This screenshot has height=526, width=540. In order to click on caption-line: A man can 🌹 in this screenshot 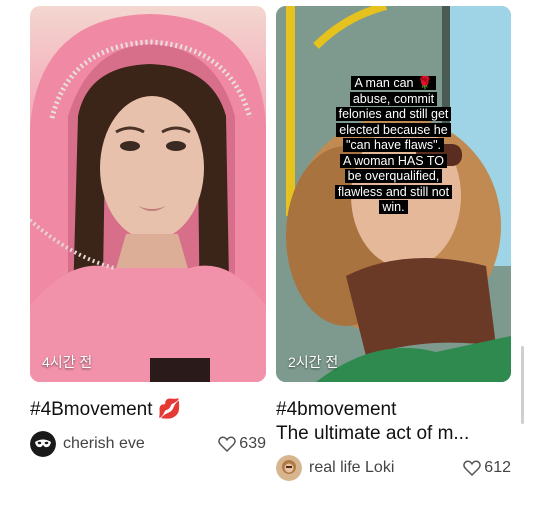, I will do `click(393, 83)`.